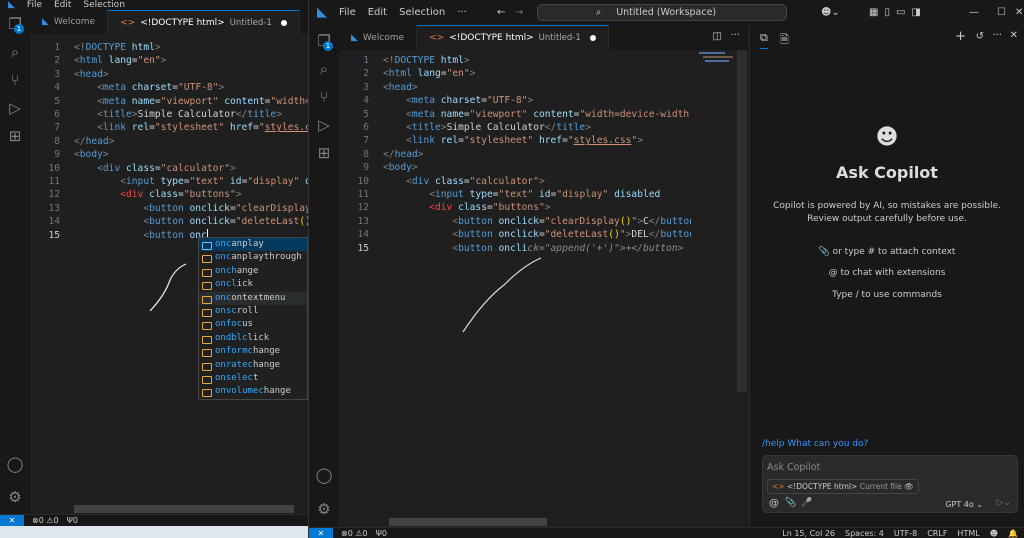  I want to click on notifications-bell-icon: 🔔, so click(1013, 533).